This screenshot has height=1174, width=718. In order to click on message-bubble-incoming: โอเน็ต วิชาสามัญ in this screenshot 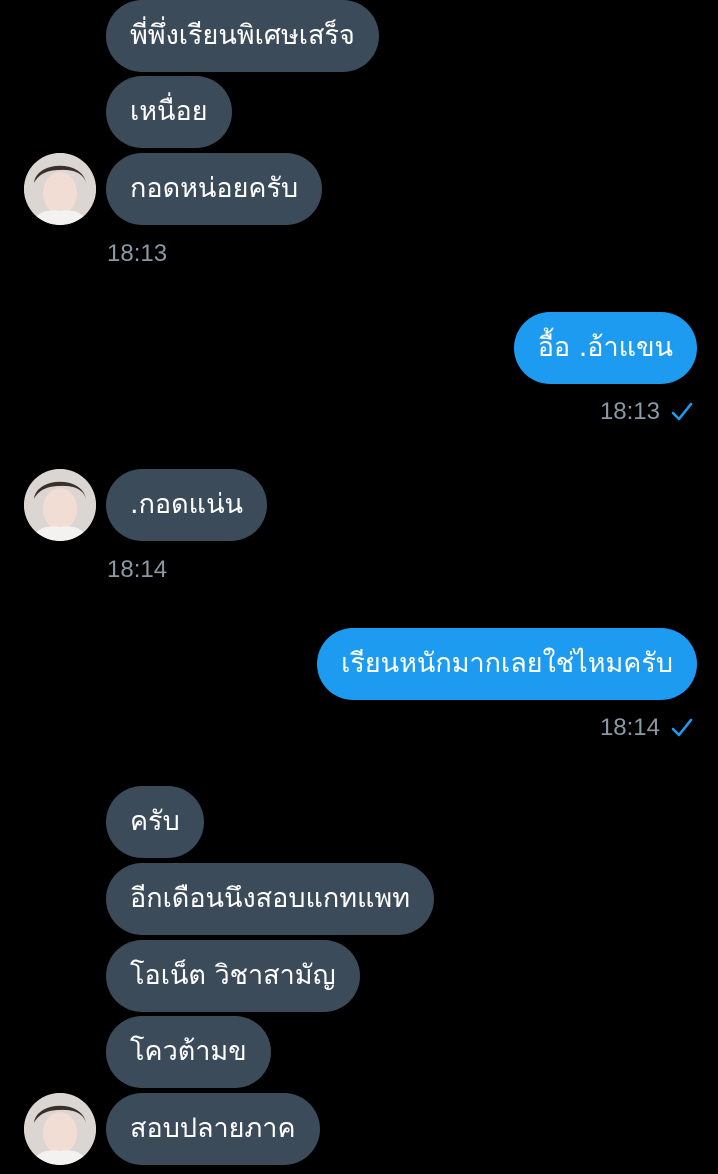, I will do `click(233, 976)`.